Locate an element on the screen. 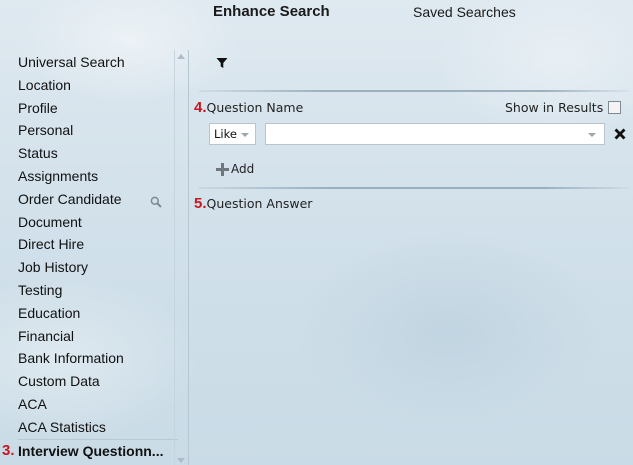 The image size is (633, 465). show-in-results: Show in Results is located at coordinates (563, 107).